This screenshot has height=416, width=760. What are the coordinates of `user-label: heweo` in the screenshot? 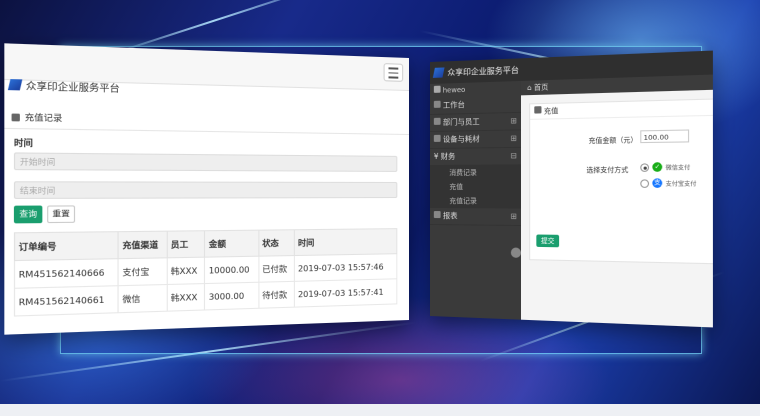 It's located at (454, 90).